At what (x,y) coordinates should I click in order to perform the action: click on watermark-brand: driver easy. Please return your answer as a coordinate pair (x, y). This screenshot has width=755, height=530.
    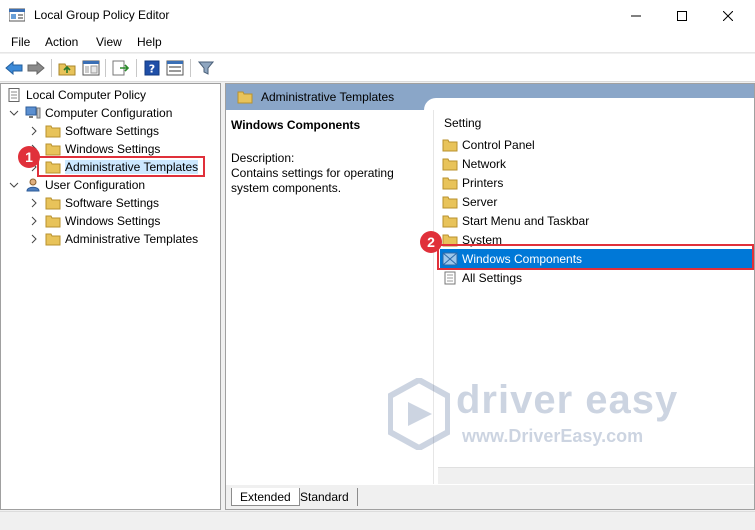
    Looking at the image, I should click on (567, 400).